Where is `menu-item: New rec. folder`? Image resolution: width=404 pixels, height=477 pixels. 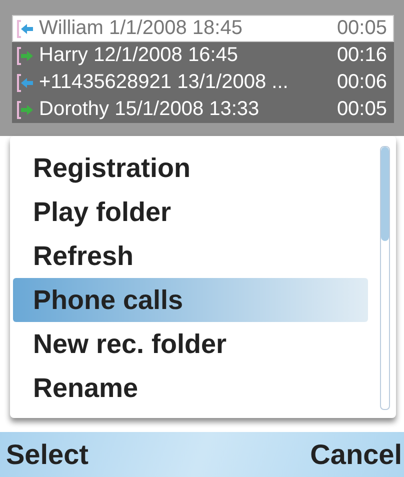 menu-item: New rec. folder is located at coordinates (190, 344).